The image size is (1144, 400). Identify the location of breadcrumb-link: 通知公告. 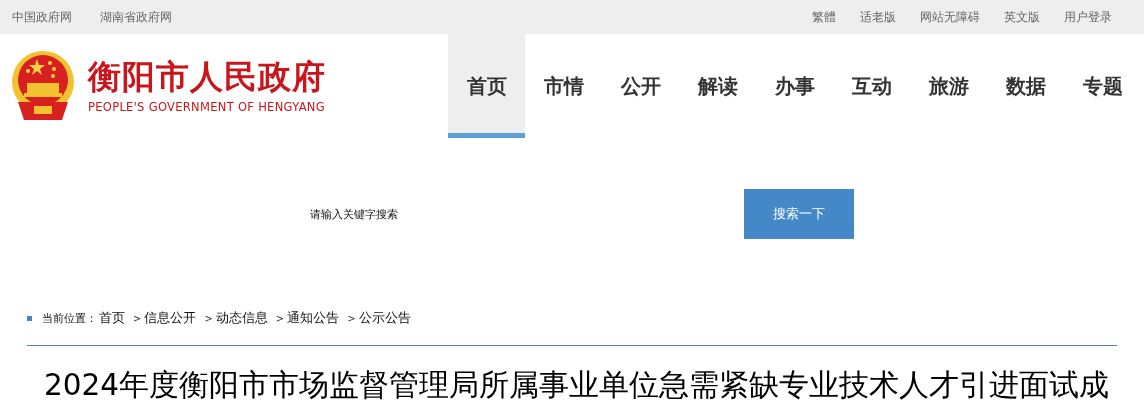
(313, 318).